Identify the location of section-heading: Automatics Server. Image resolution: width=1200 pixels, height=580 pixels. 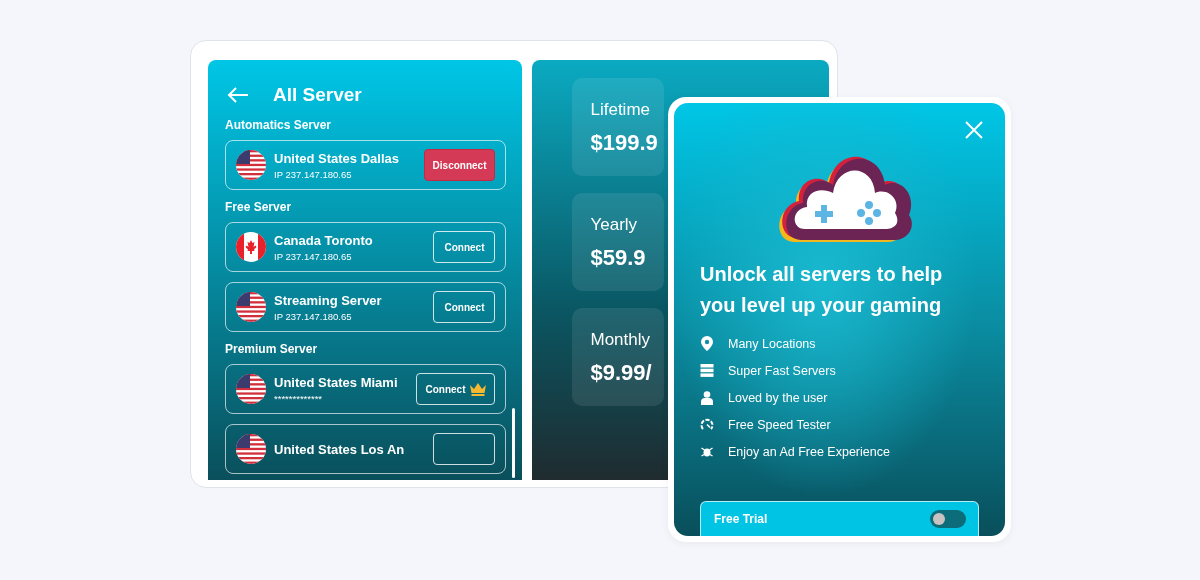
(279, 125).